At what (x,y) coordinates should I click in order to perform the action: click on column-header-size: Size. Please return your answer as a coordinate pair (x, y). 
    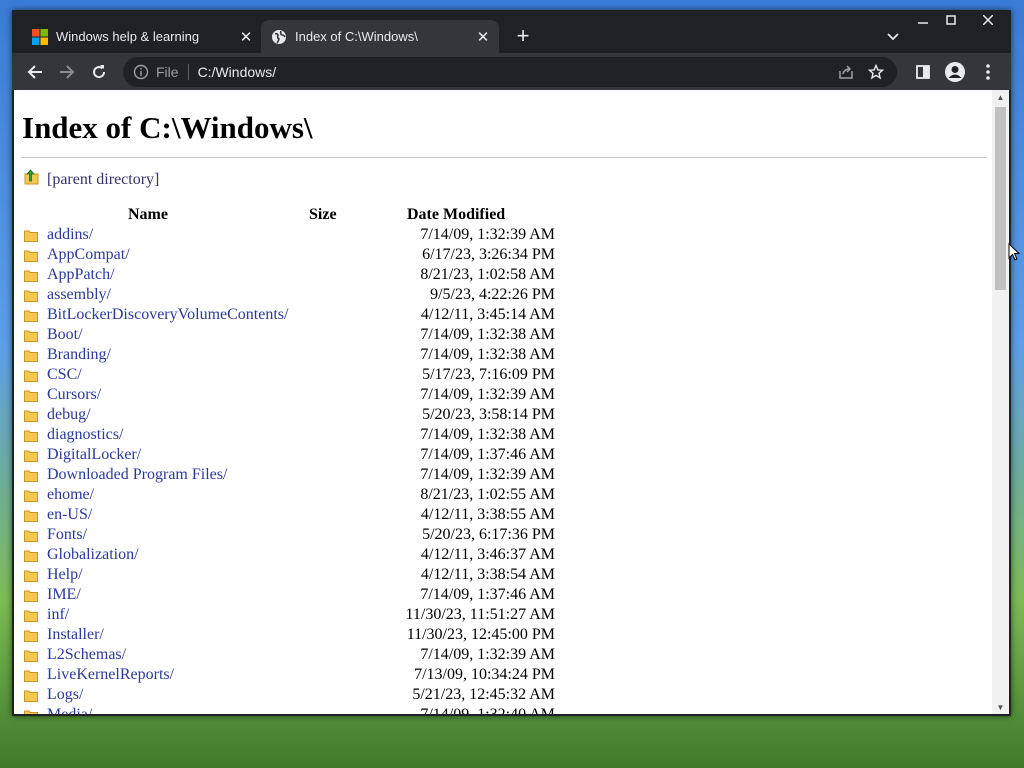
    Looking at the image, I should click on (323, 215).